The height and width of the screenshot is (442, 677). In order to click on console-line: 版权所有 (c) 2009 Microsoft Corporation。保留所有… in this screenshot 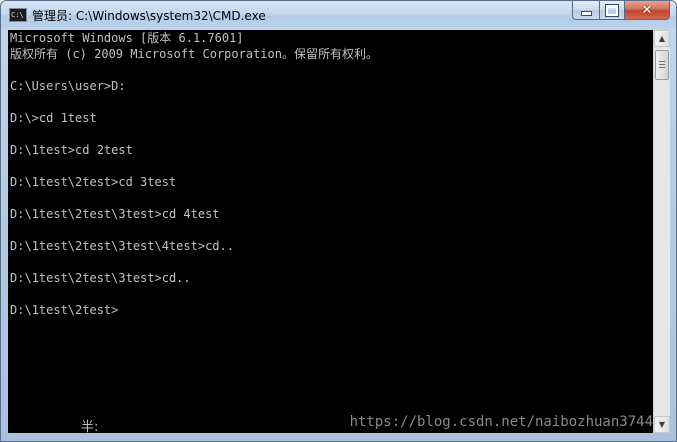, I will do `click(194, 54)`.